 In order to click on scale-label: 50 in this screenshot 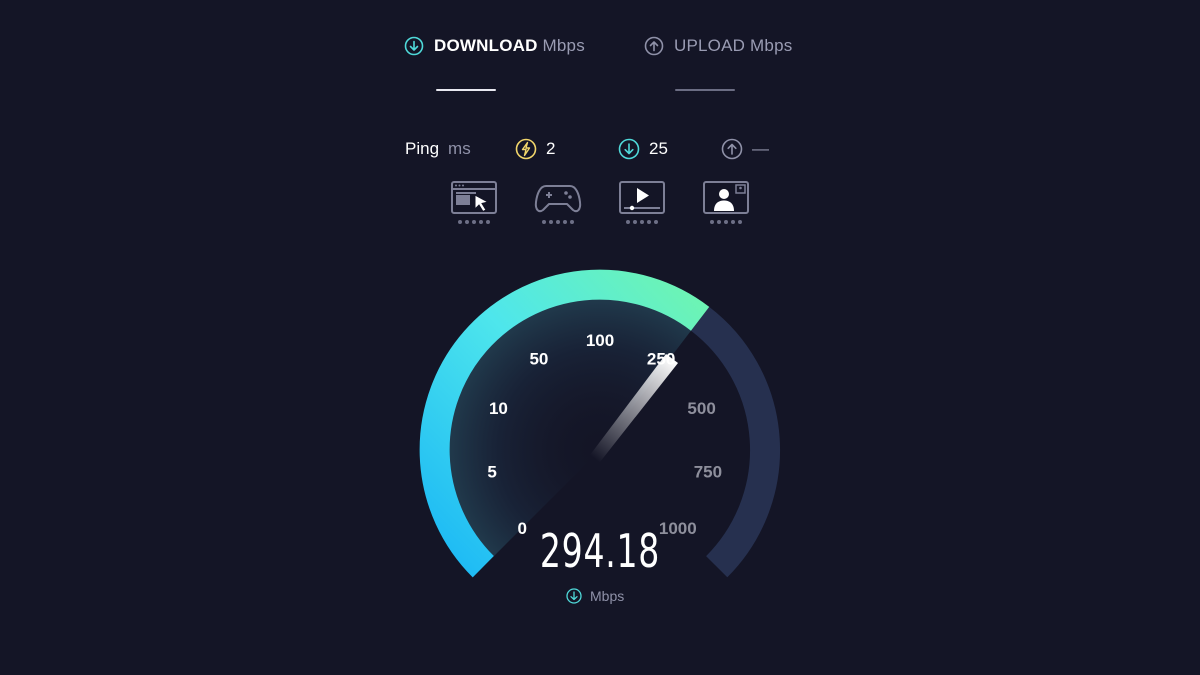, I will do `click(538, 359)`.